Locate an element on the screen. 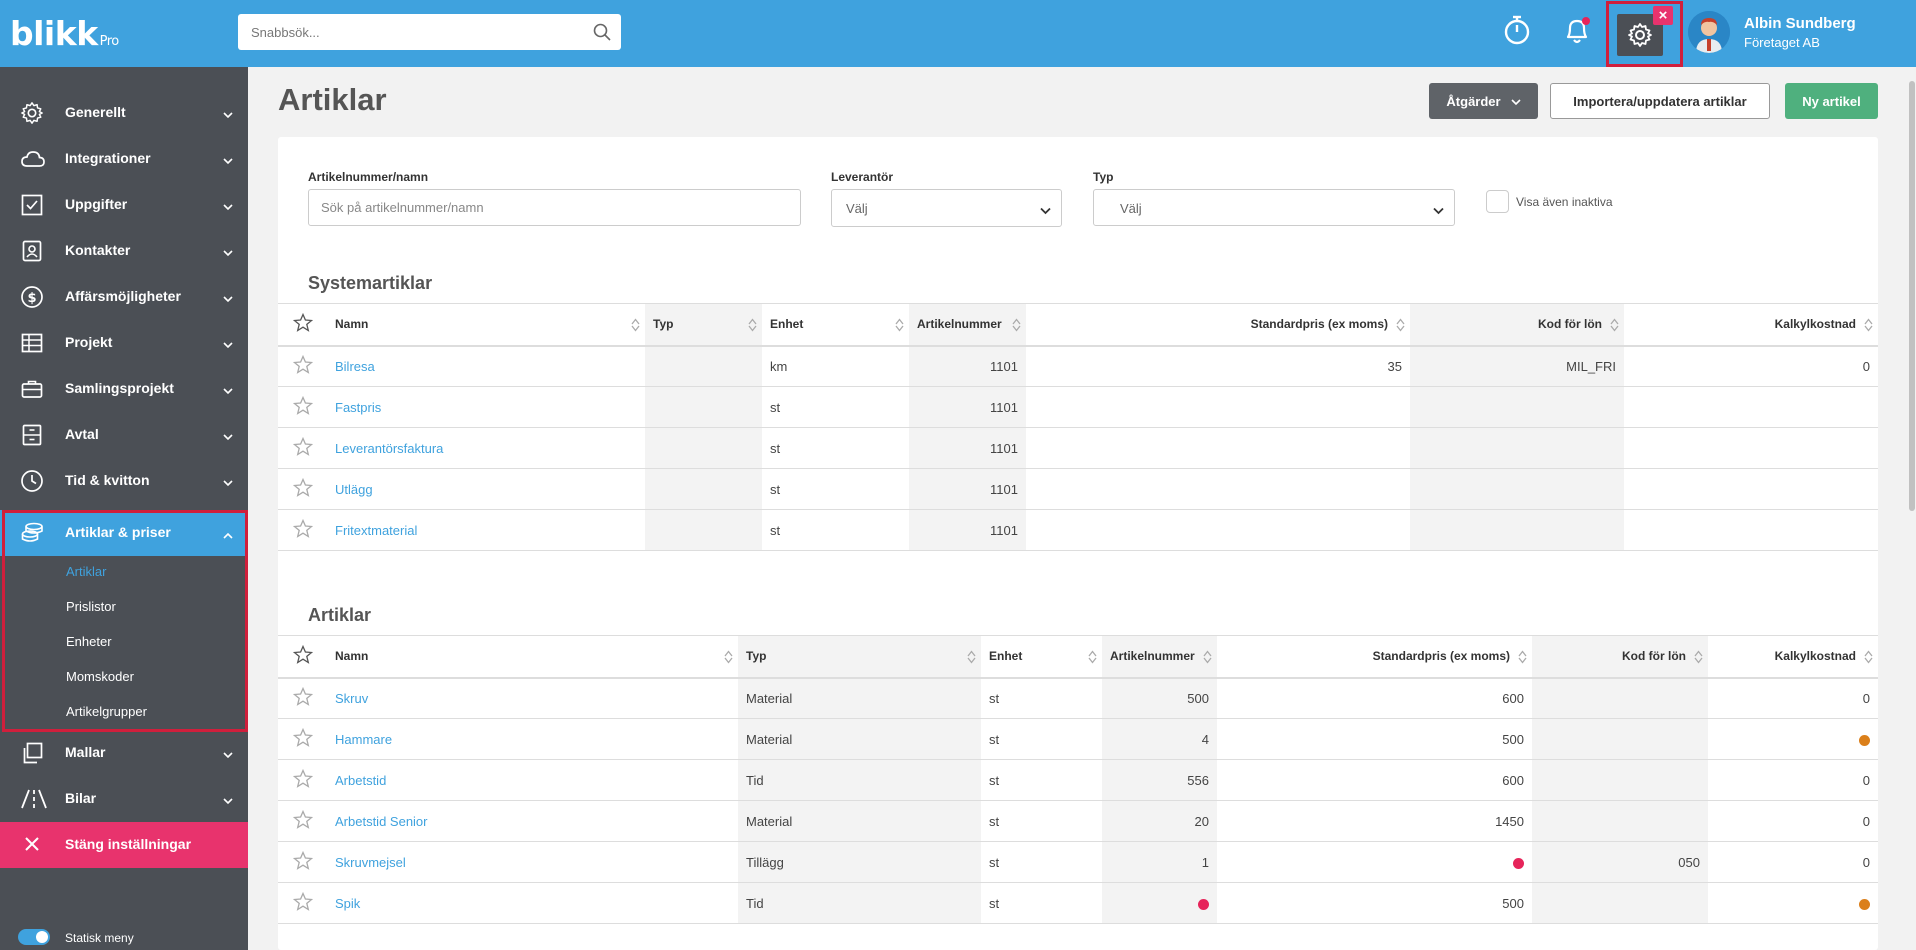 The image size is (1916, 950). sidebar-item-label: Tid & kvitton is located at coordinates (107, 480).